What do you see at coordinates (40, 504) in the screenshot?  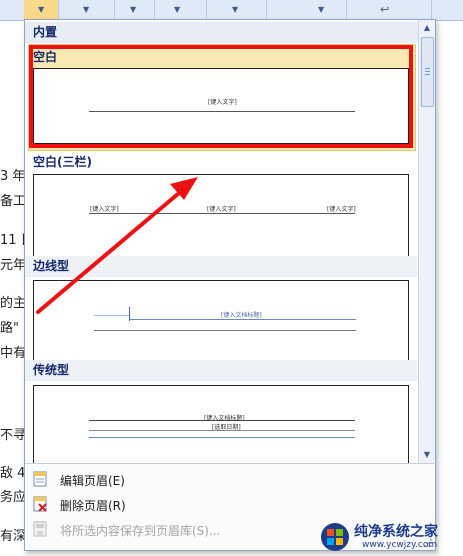 I see `remove-header-icon` at bounding box center [40, 504].